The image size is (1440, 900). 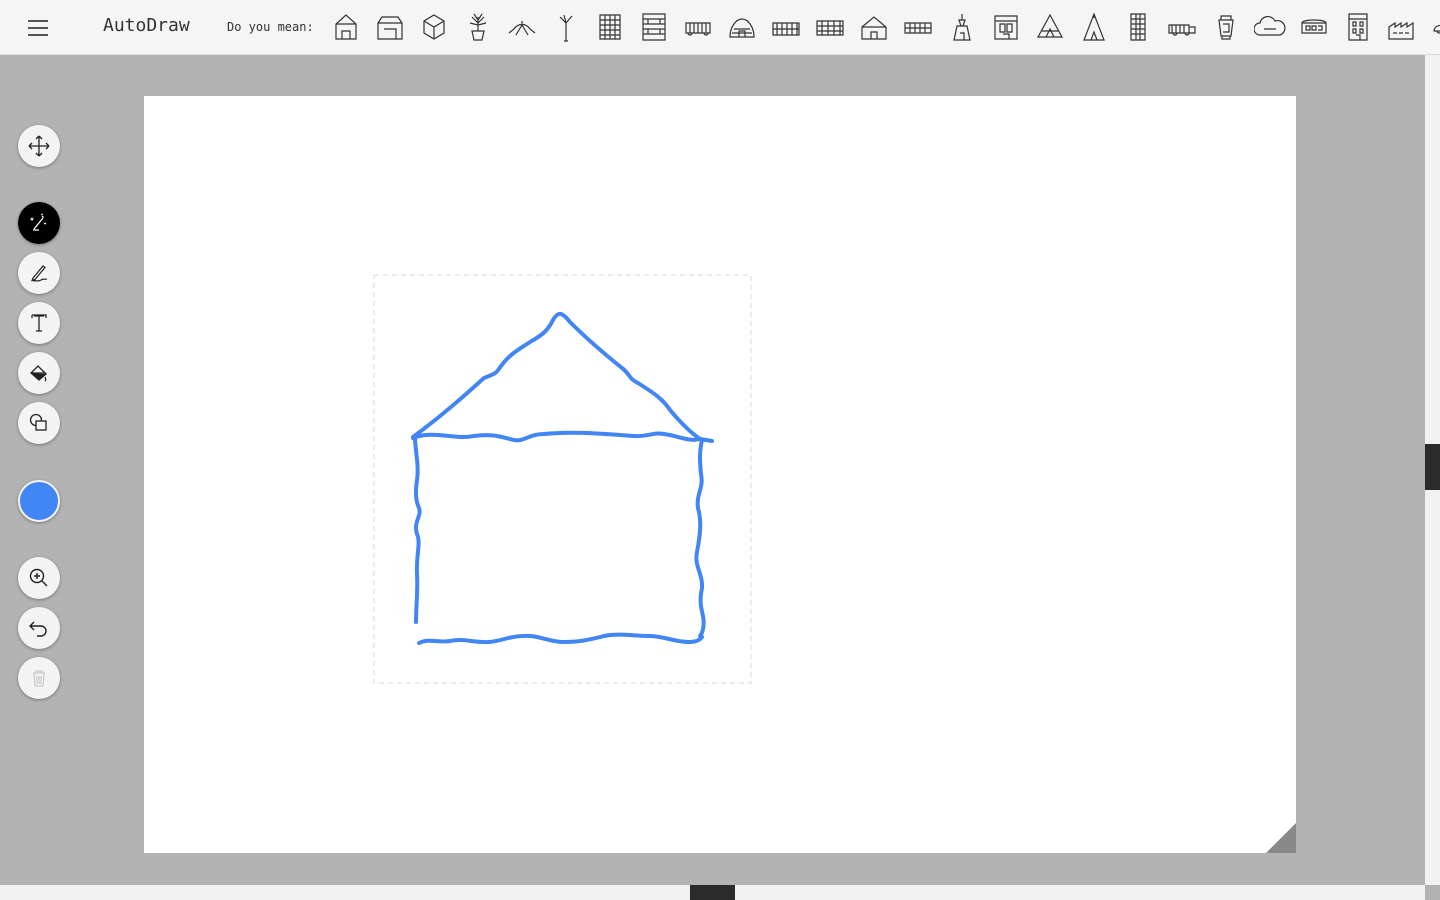 I want to click on suggestion-tram-button, so click(x=1314, y=27).